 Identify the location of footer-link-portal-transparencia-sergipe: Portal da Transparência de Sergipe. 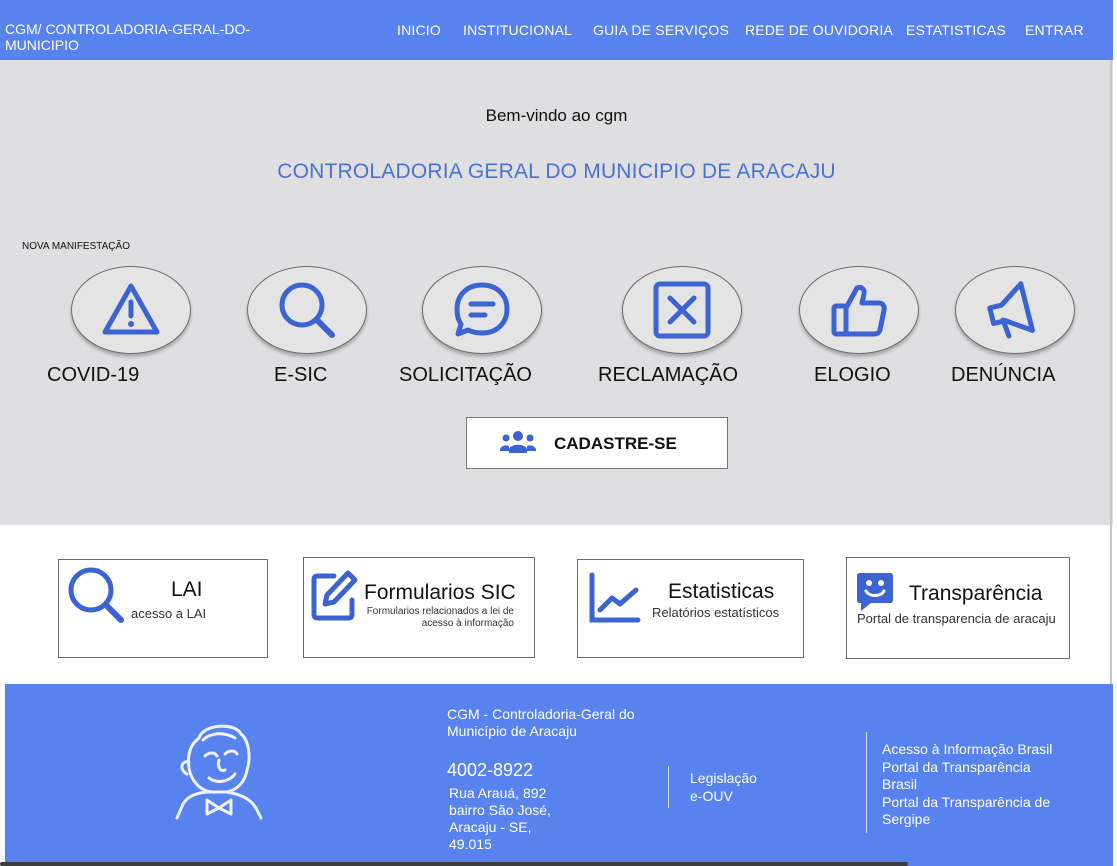
(982, 811).